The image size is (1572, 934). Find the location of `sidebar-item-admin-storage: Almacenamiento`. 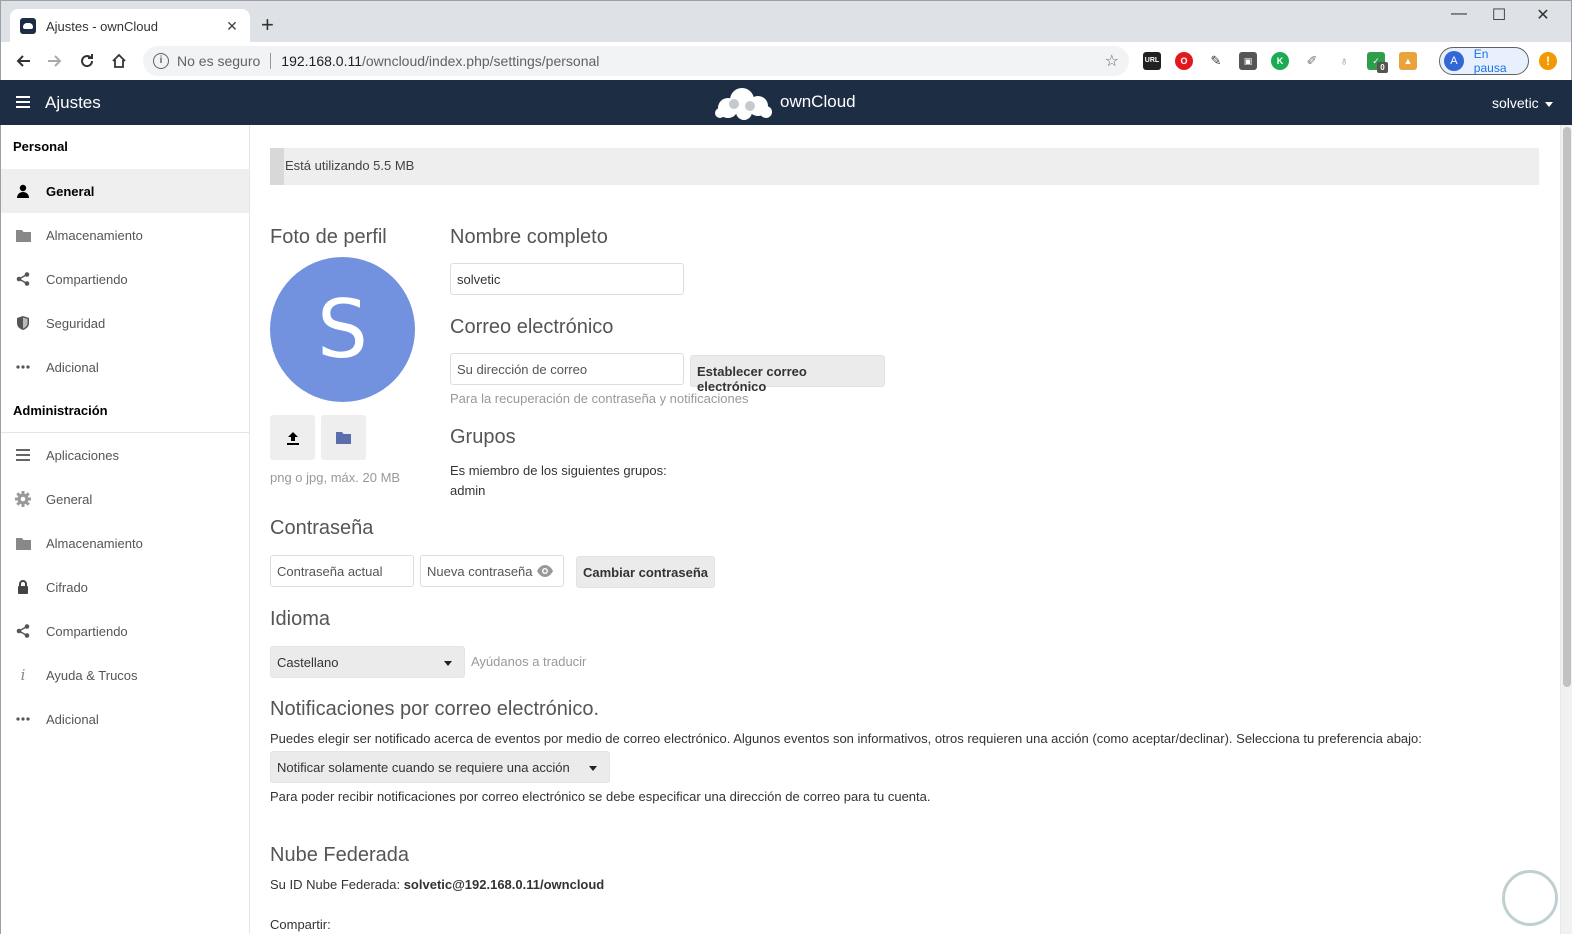

sidebar-item-admin-storage: Almacenamiento is located at coordinates (125, 543).